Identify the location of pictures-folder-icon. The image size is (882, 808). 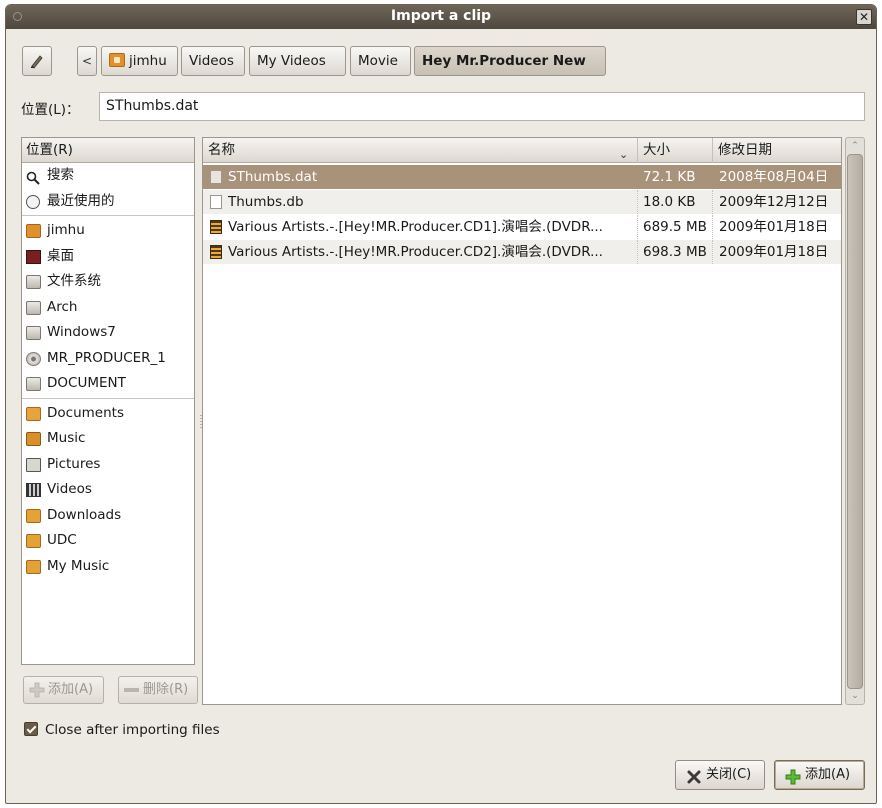
(33, 464).